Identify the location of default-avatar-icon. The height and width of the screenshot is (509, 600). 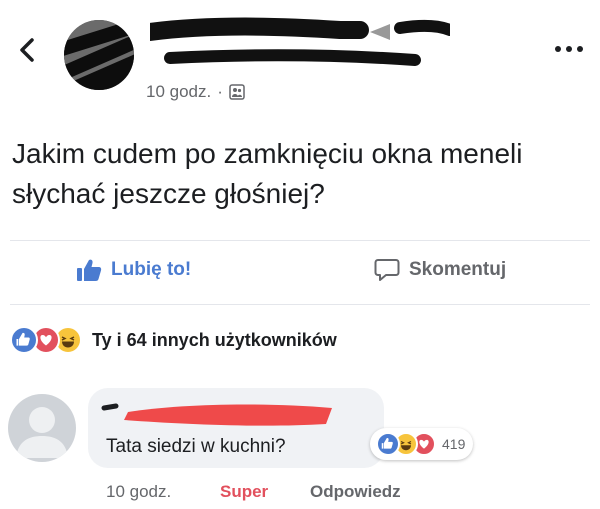
(42, 432).